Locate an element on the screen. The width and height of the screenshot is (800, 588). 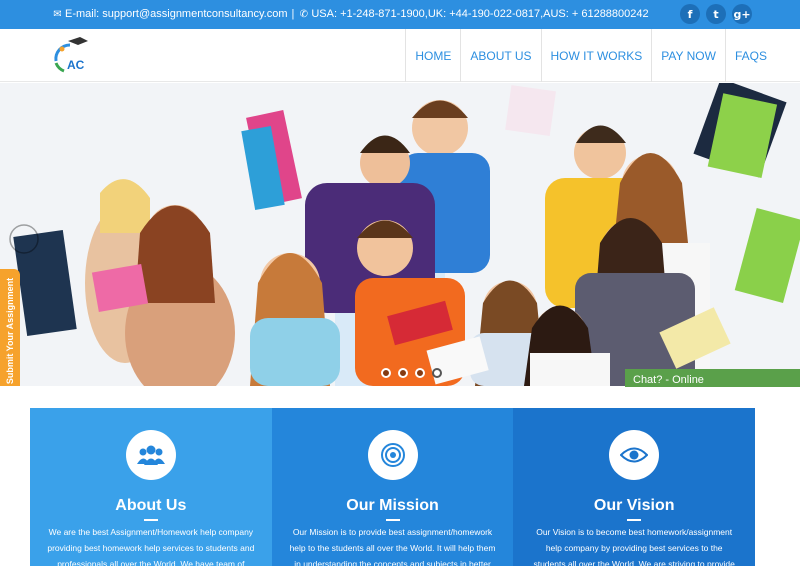
nav-home: HOME is located at coordinates (432, 55).